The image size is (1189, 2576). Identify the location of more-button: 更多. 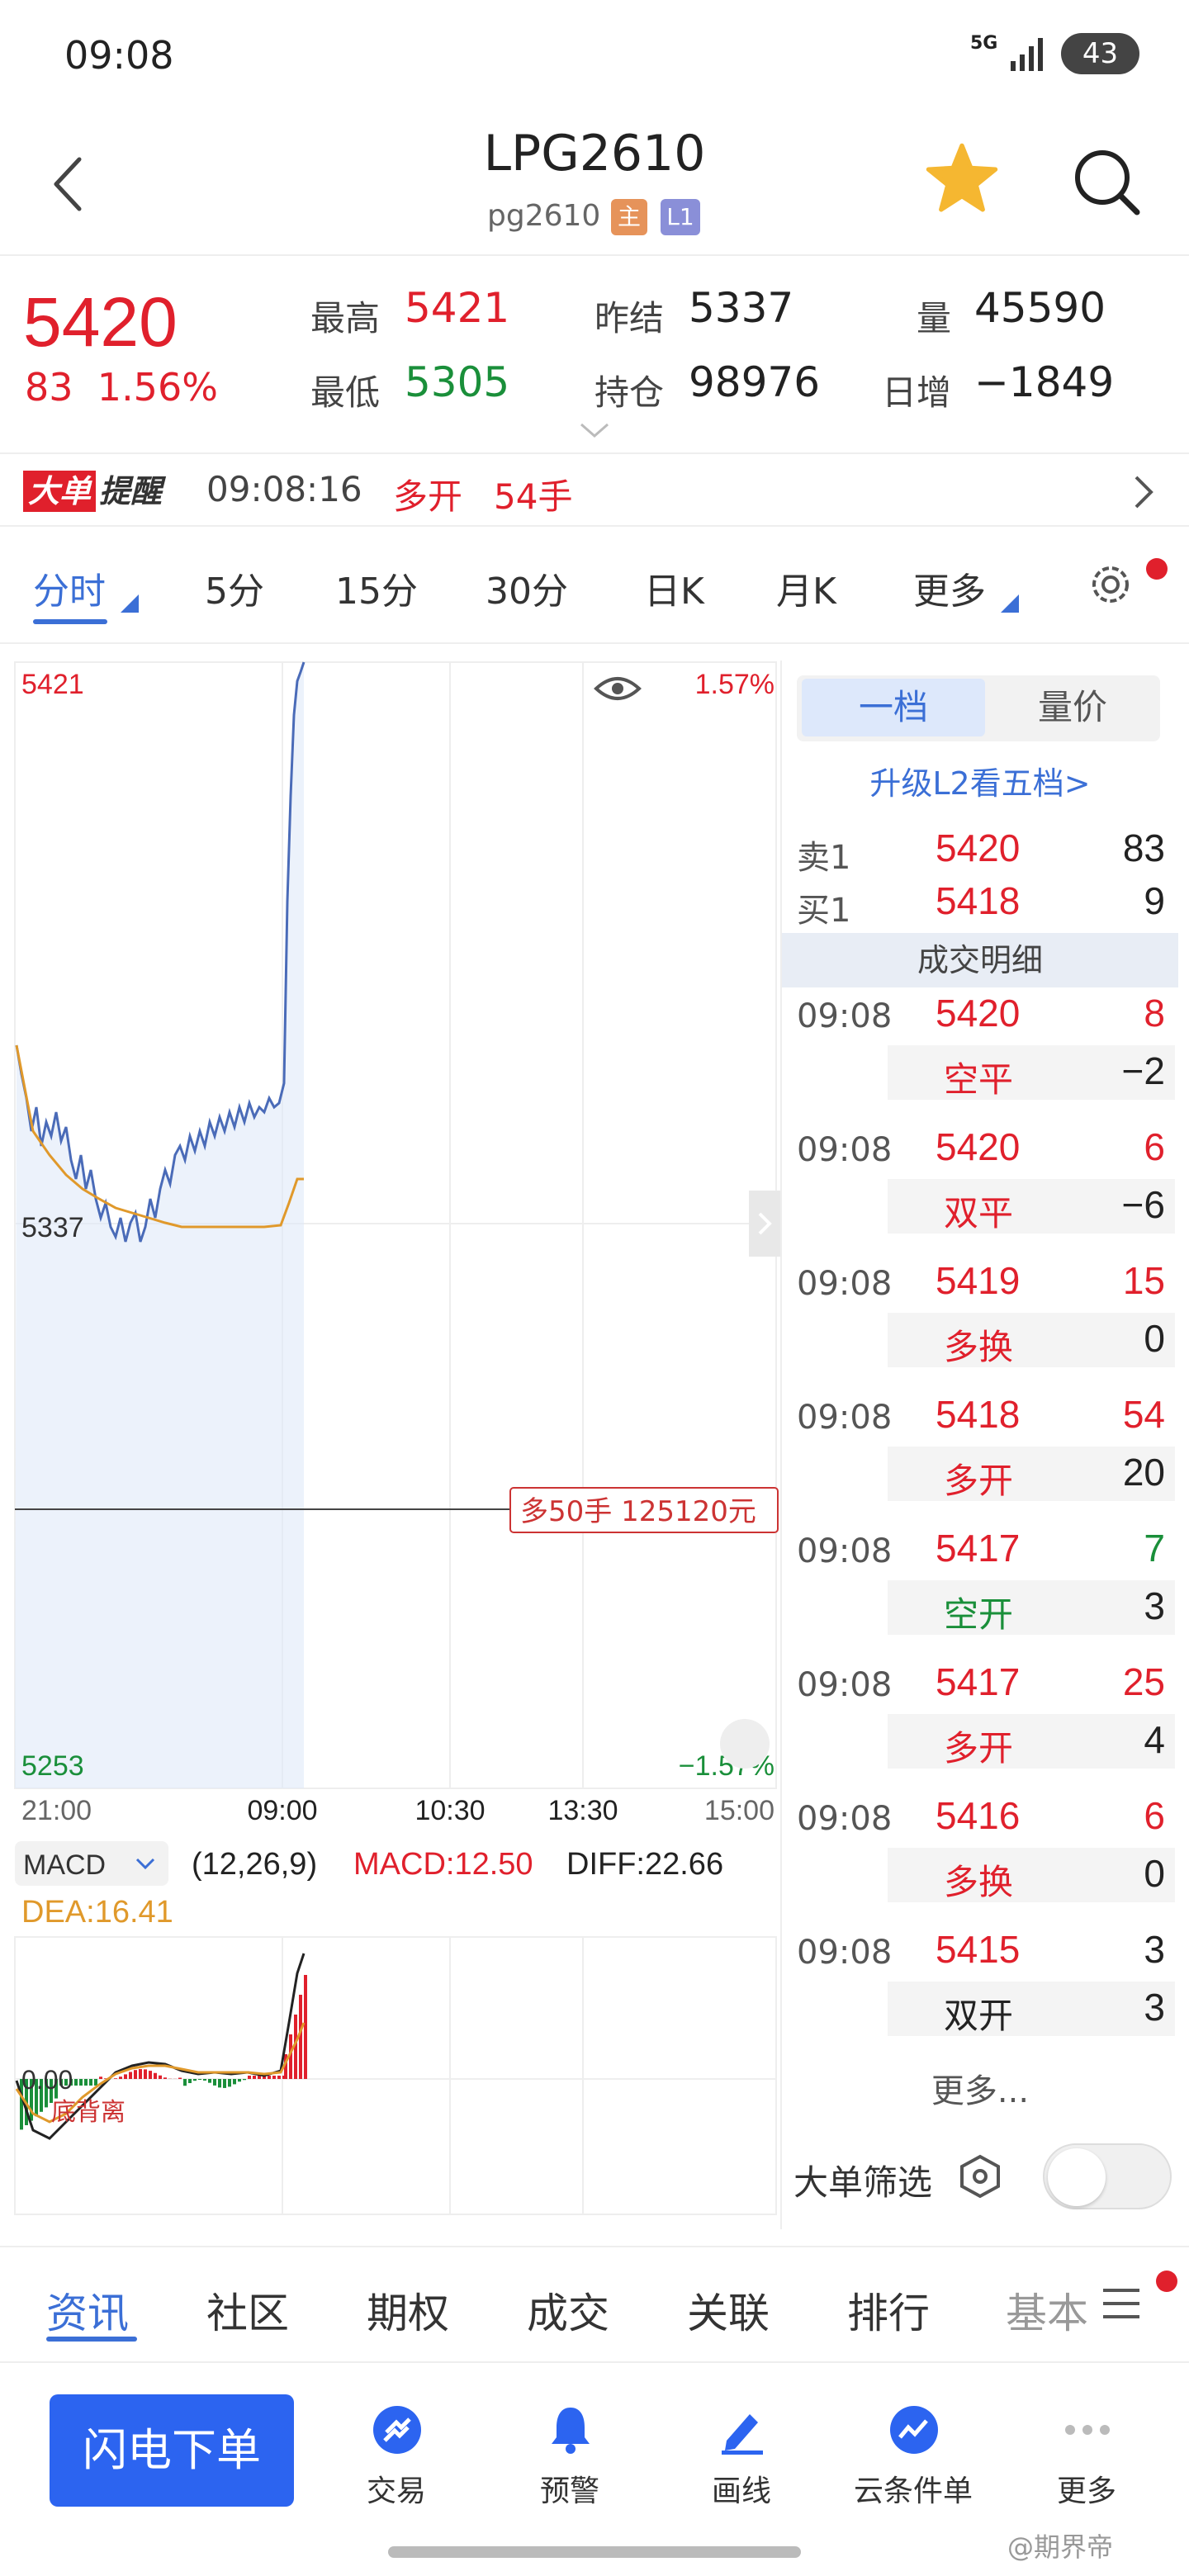
(1086, 2462).